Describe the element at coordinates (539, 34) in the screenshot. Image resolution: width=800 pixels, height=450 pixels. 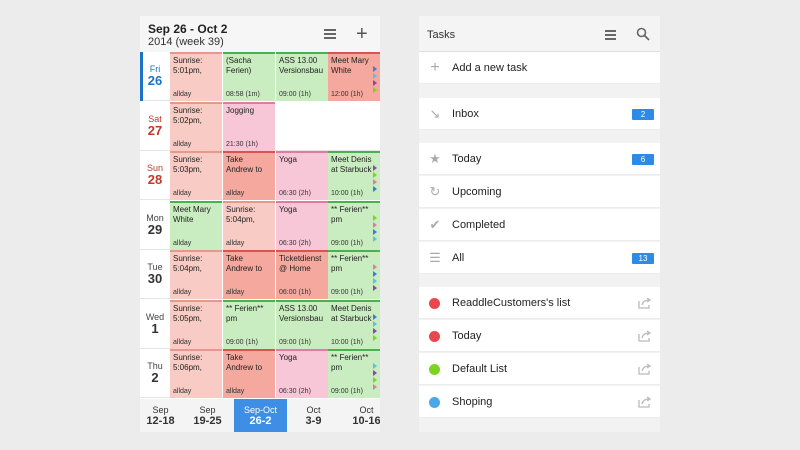
I see `tasks-header: Tasks` at that location.